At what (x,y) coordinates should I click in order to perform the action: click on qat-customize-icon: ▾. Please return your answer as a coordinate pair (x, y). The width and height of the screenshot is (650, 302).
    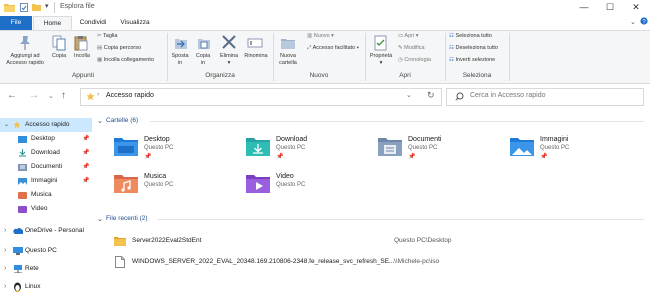
    Looking at the image, I should click on (47, 6).